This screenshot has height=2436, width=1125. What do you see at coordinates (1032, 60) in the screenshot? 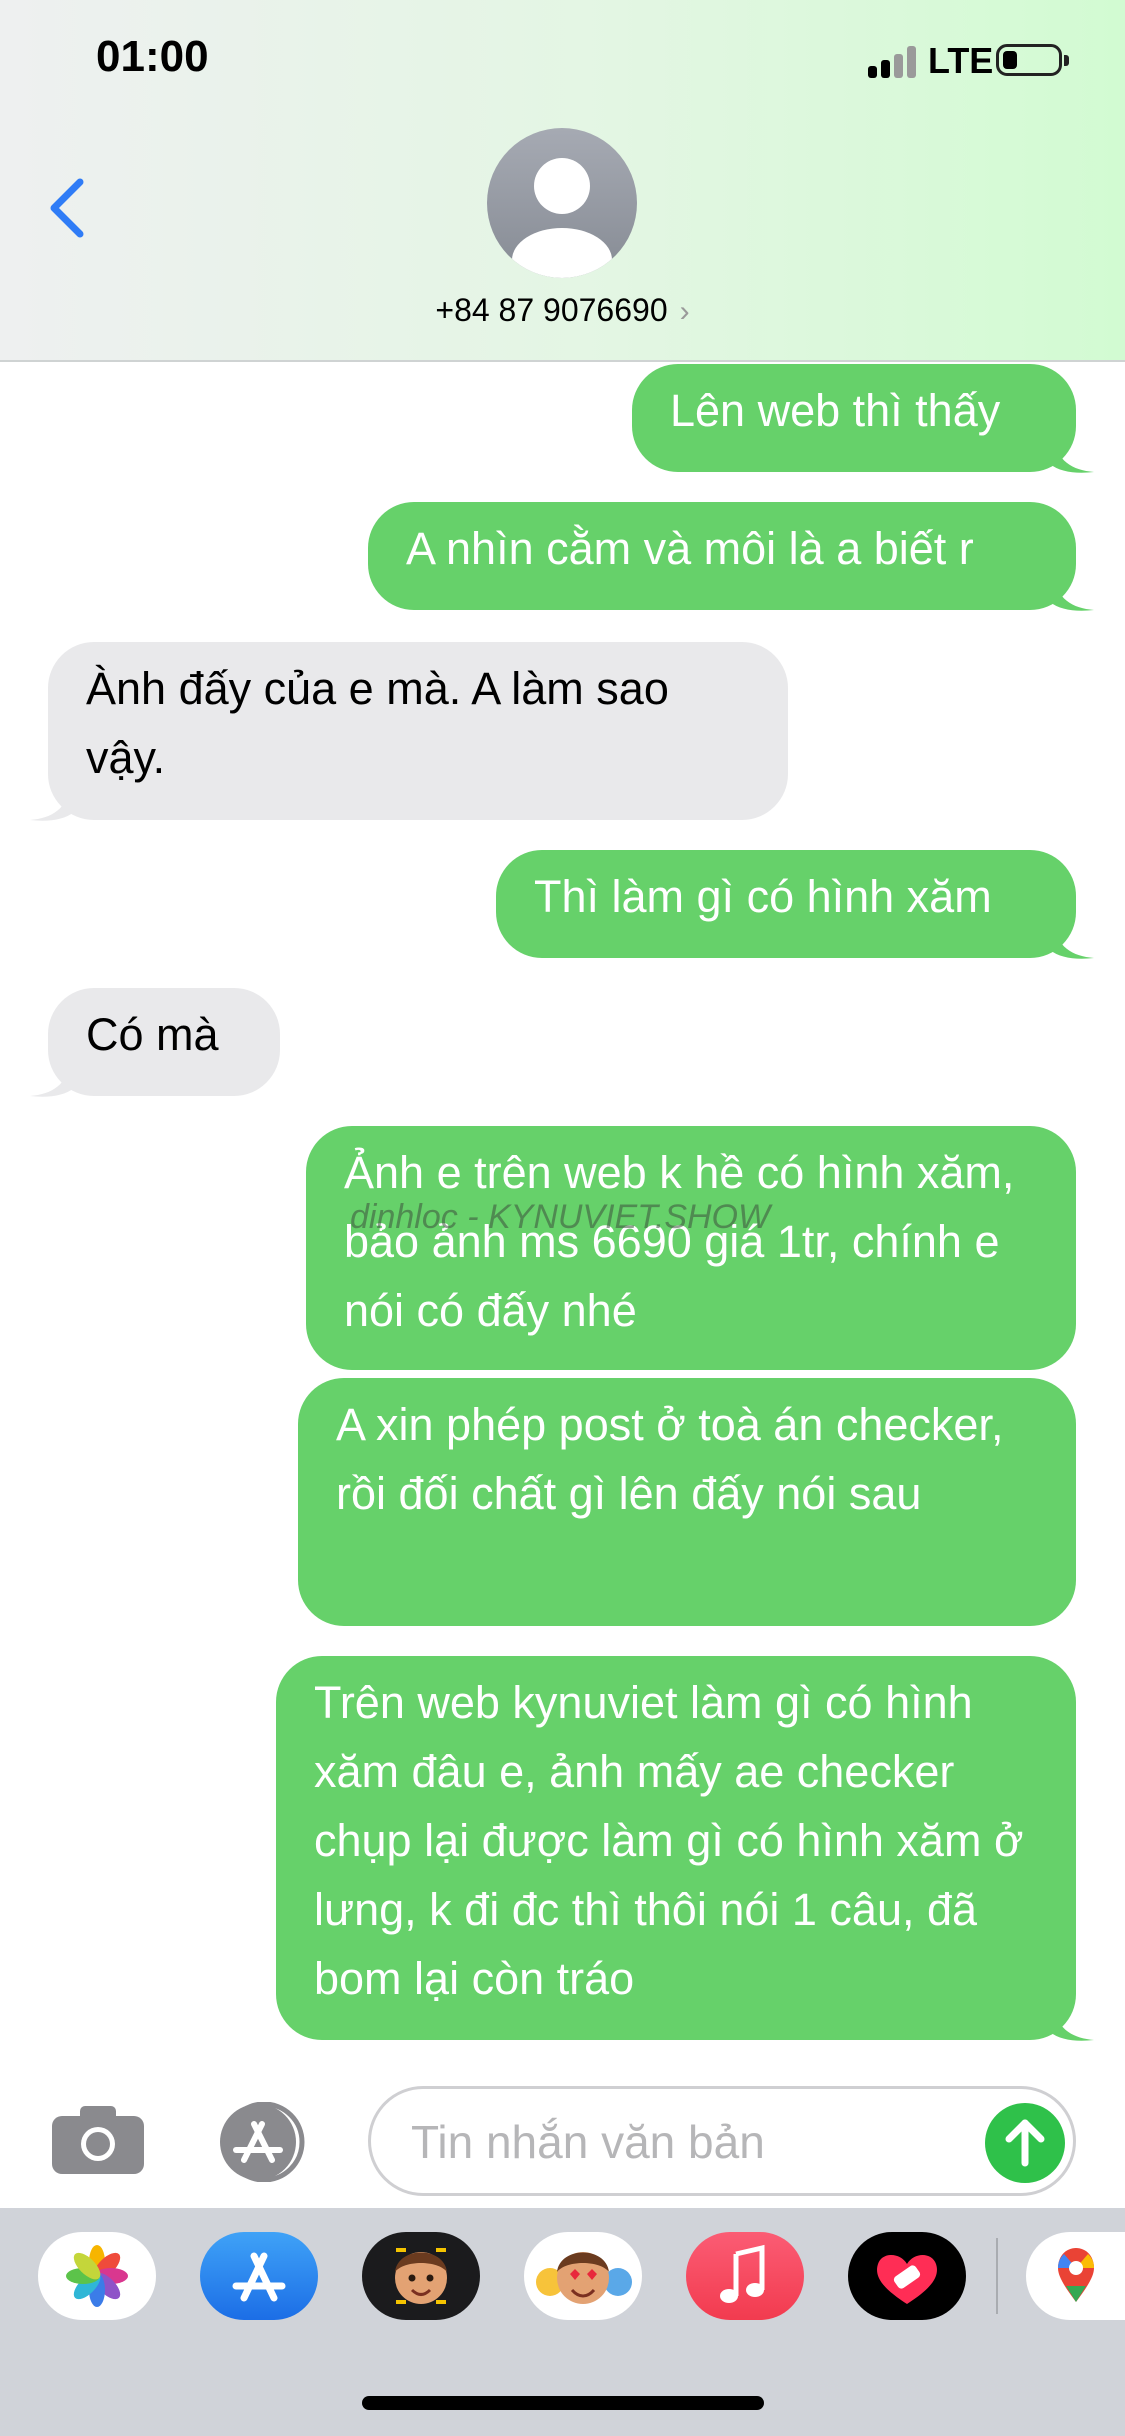
I see `battery-icon` at bounding box center [1032, 60].